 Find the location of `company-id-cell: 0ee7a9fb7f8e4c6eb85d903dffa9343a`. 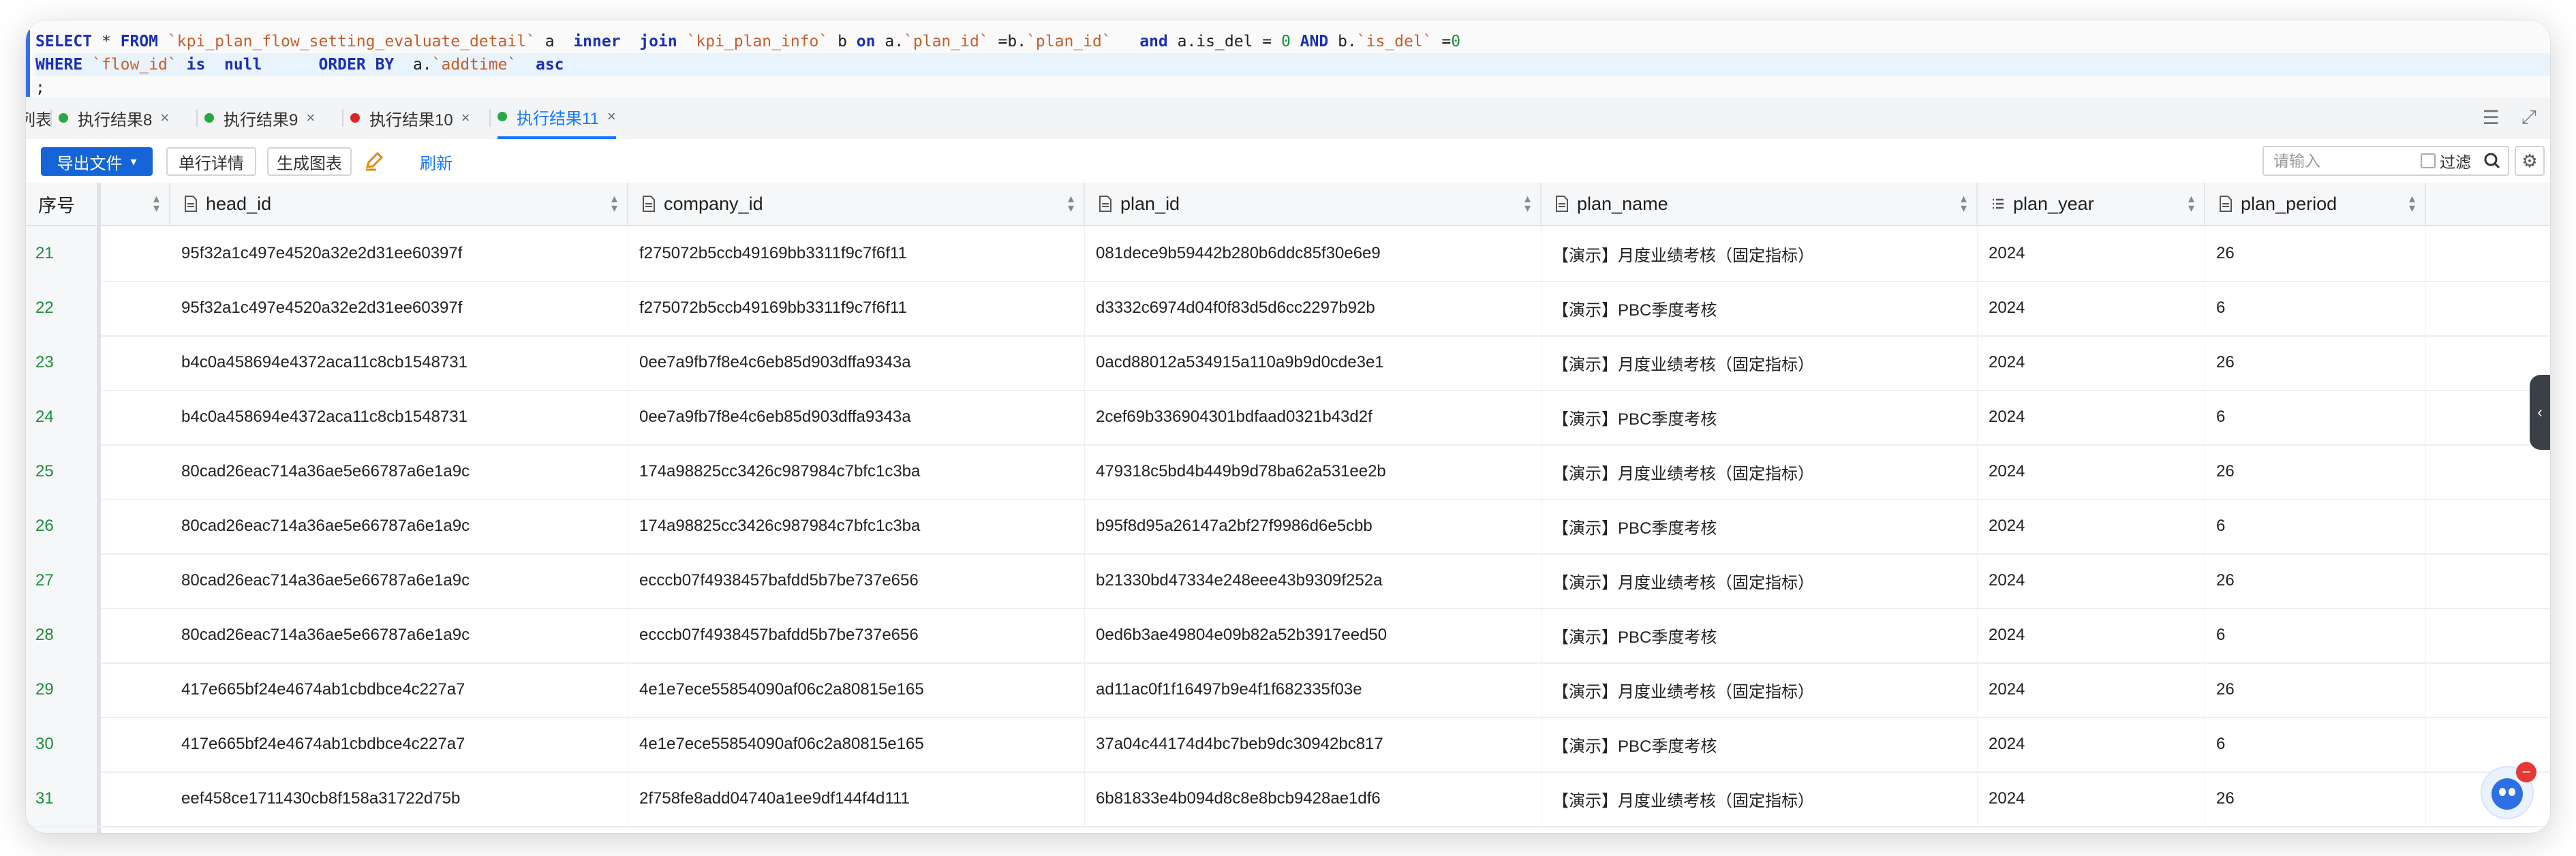

company-id-cell: 0ee7a9fb7f8e4c6eb85d903dffa9343a is located at coordinates (856, 417).